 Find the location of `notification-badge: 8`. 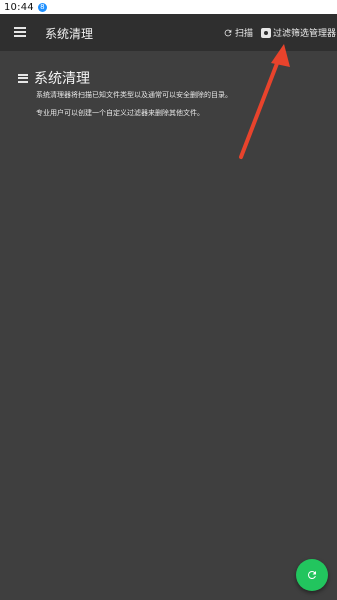

notification-badge: 8 is located at coordinates (42, 7).